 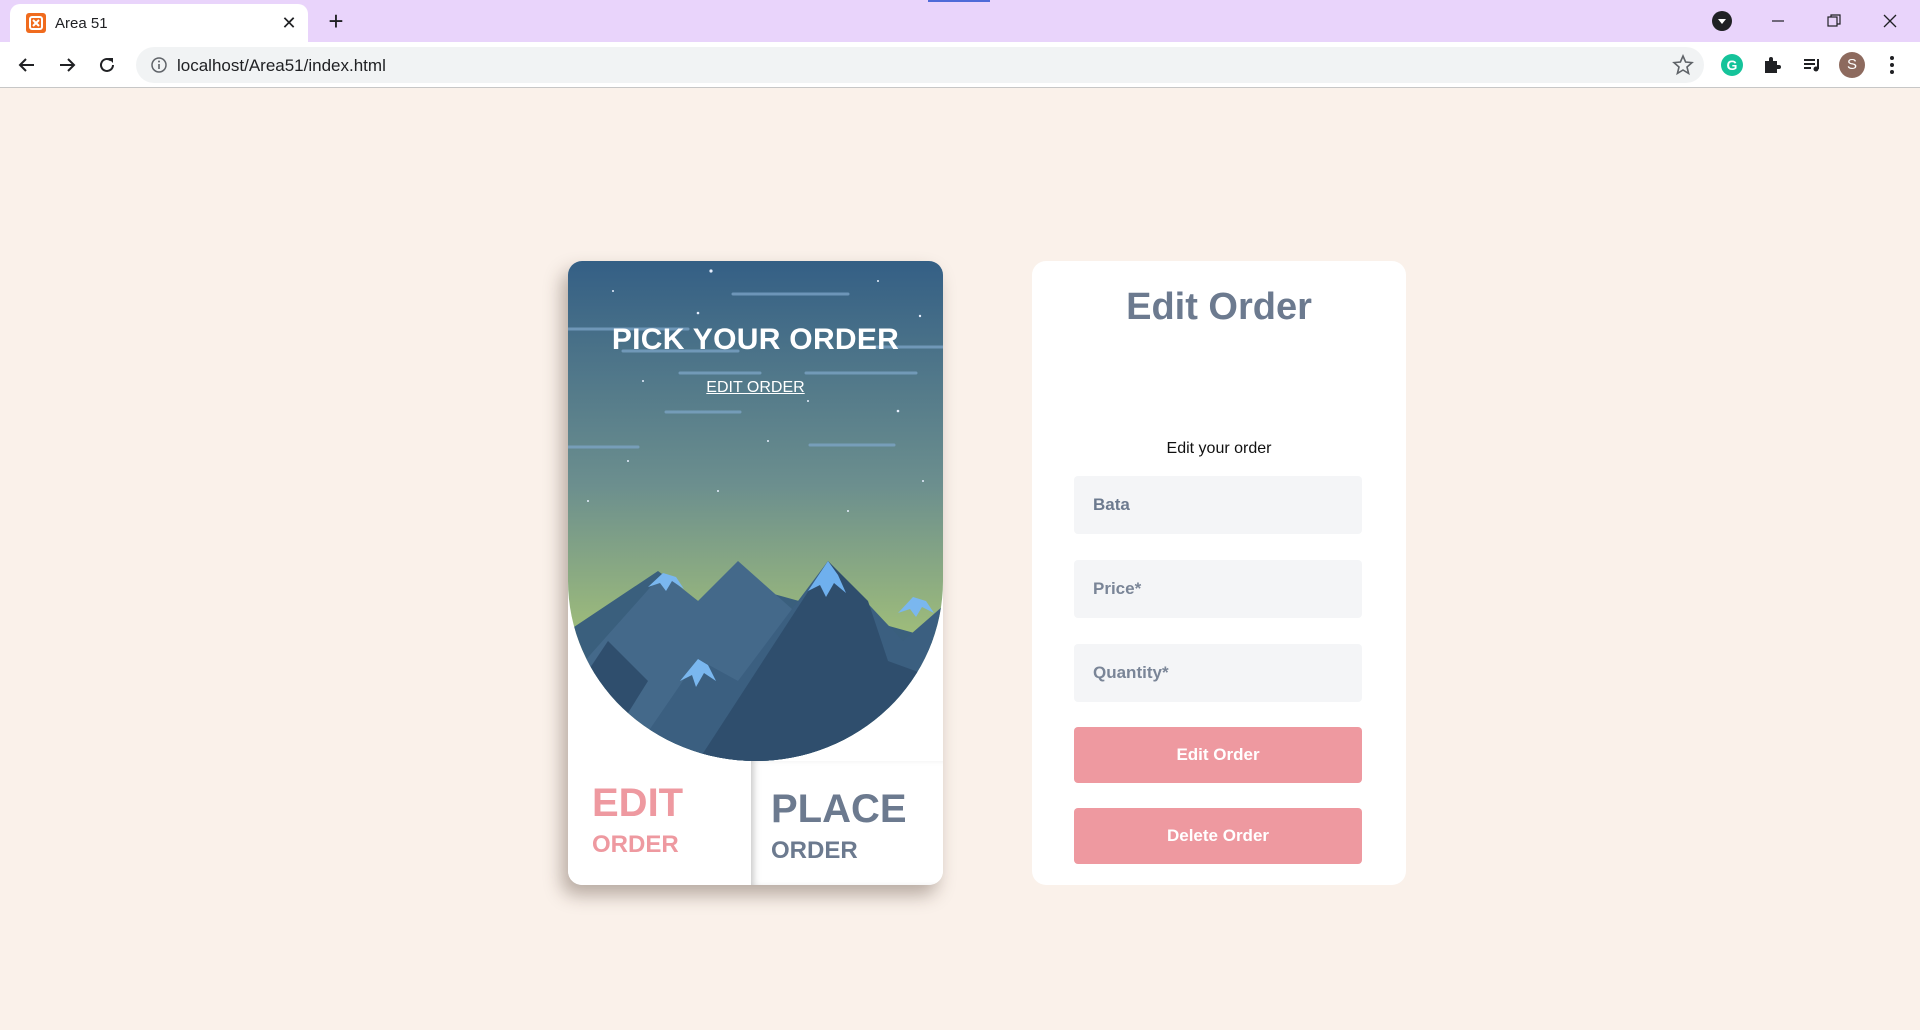 What do you see at coordinates (1732, 65) in the screenshot?
I see `grammarly-icon: G` at bounding box center [1732, 65].